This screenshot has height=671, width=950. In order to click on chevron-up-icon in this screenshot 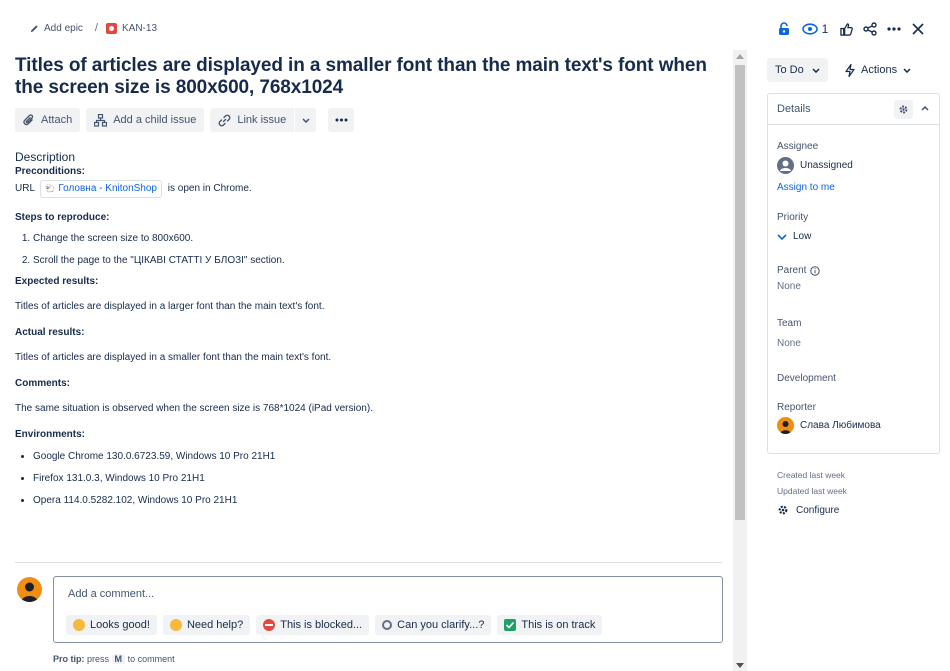, I will do `click(925, 108)`.